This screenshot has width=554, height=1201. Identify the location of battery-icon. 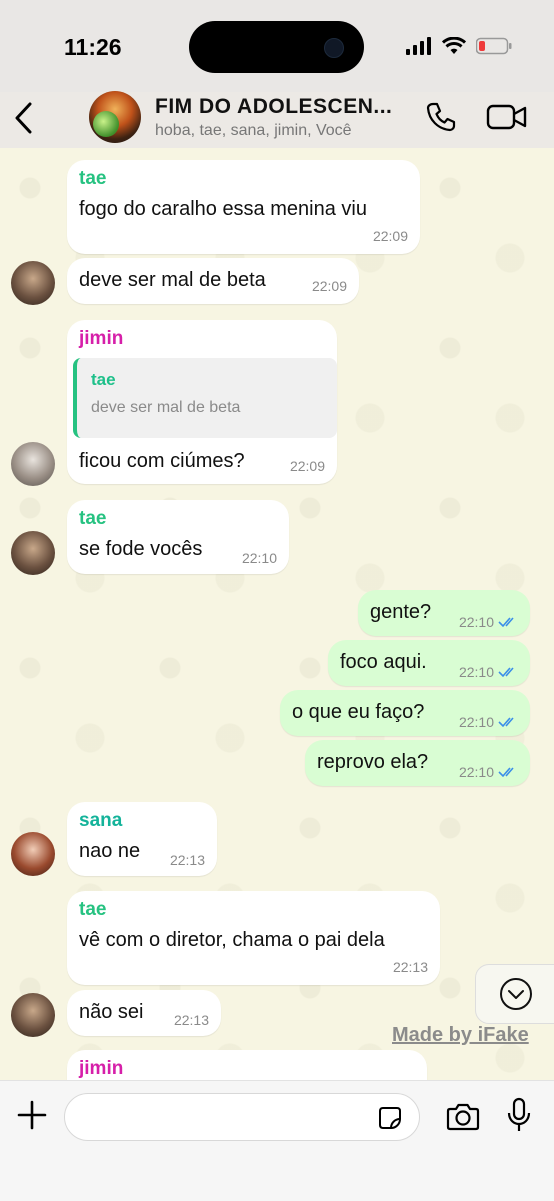
(494, 46).